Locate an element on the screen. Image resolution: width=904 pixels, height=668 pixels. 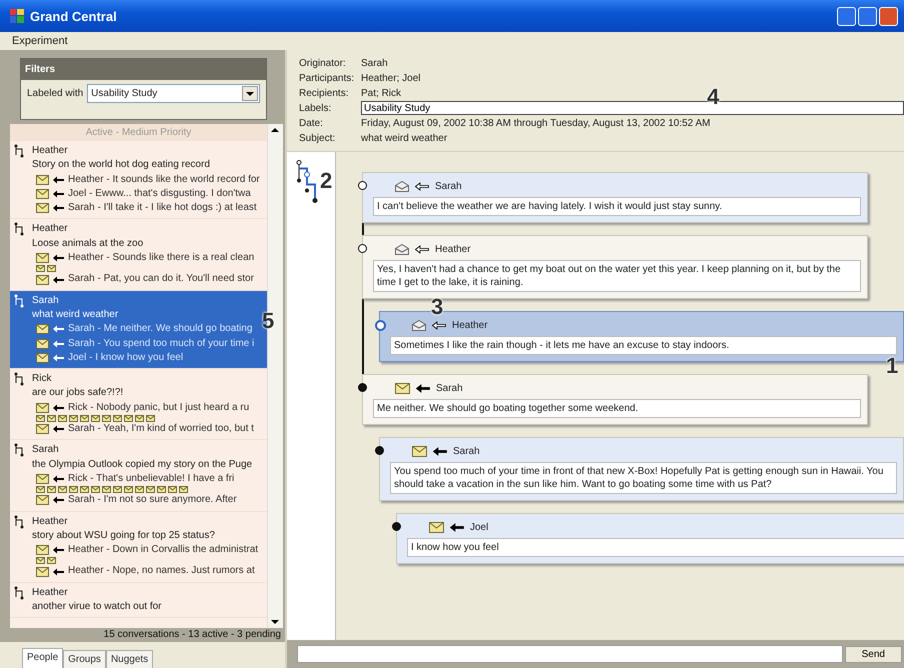
message-preview: Sarah - You spend too much of your time i is located at coordinates (161, 343).